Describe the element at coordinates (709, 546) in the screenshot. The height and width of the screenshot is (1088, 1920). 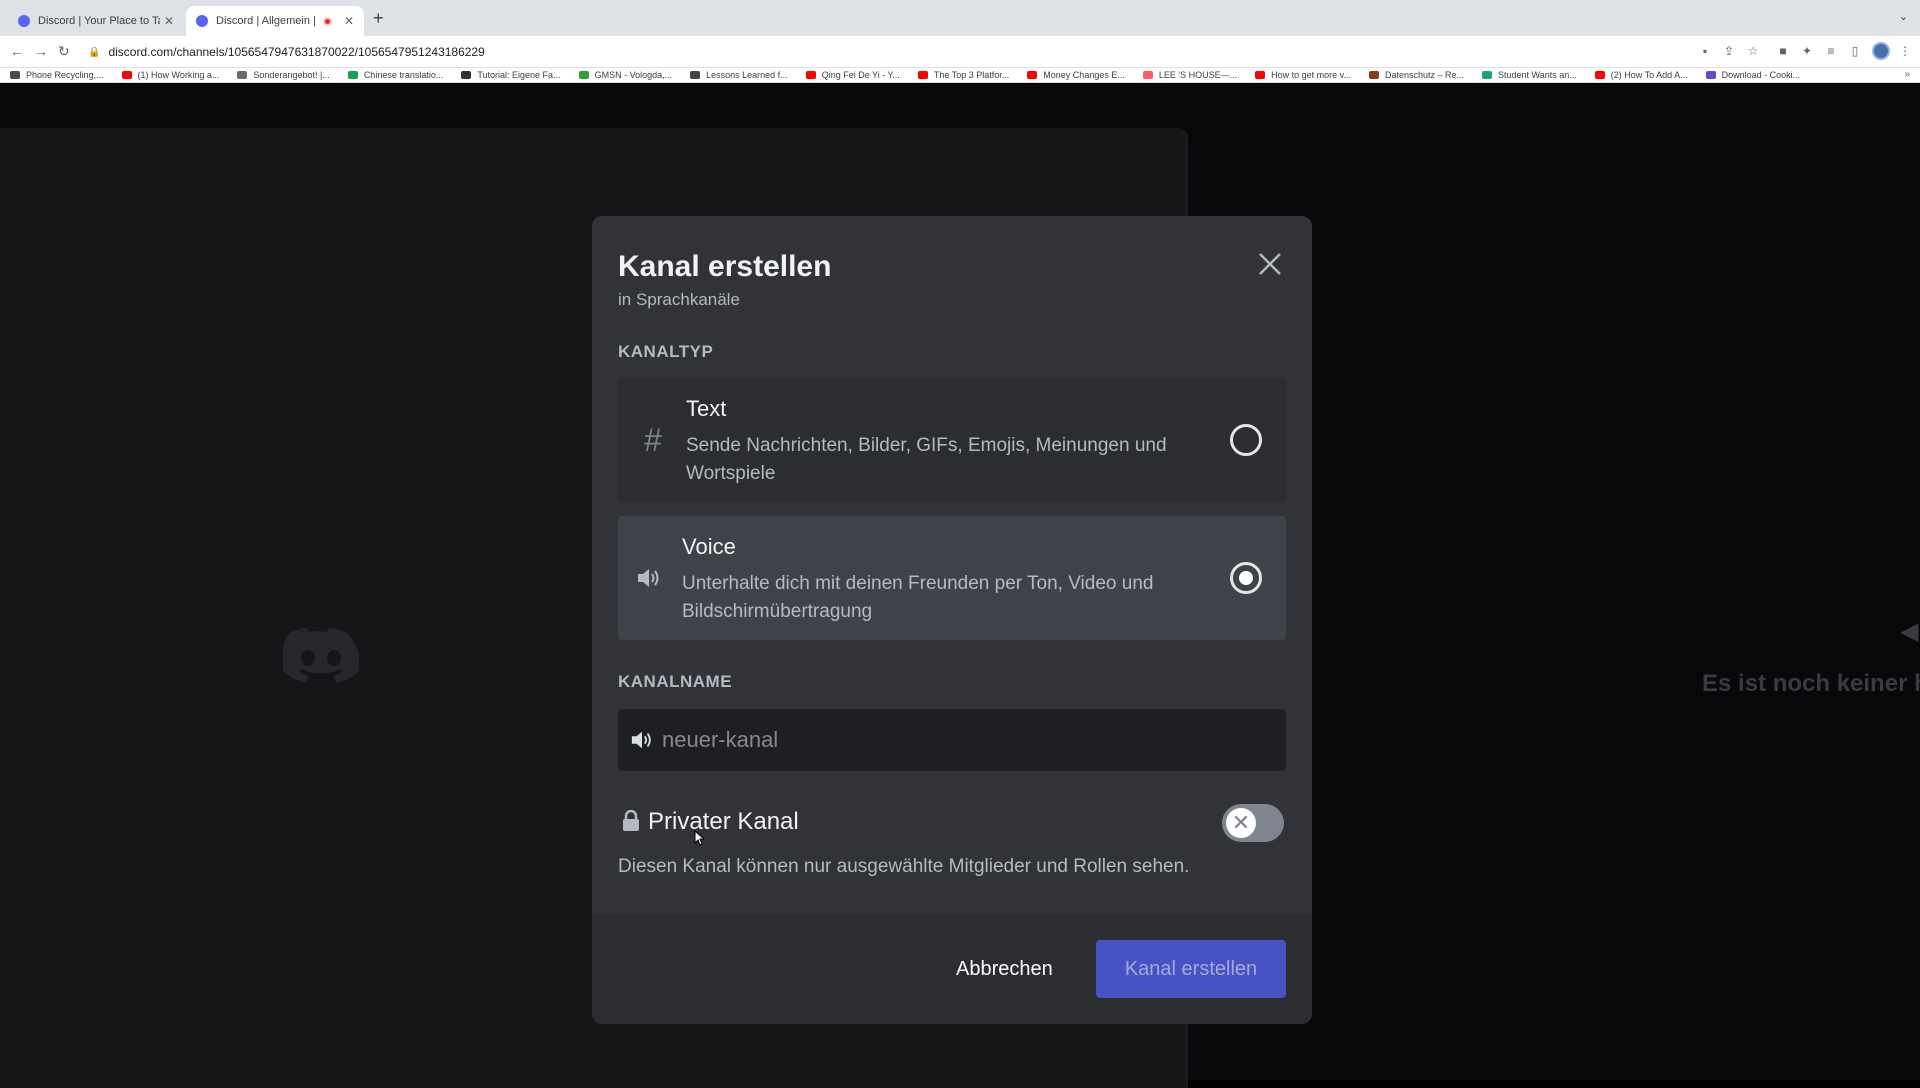
I see `option-name: Voice` at that location.